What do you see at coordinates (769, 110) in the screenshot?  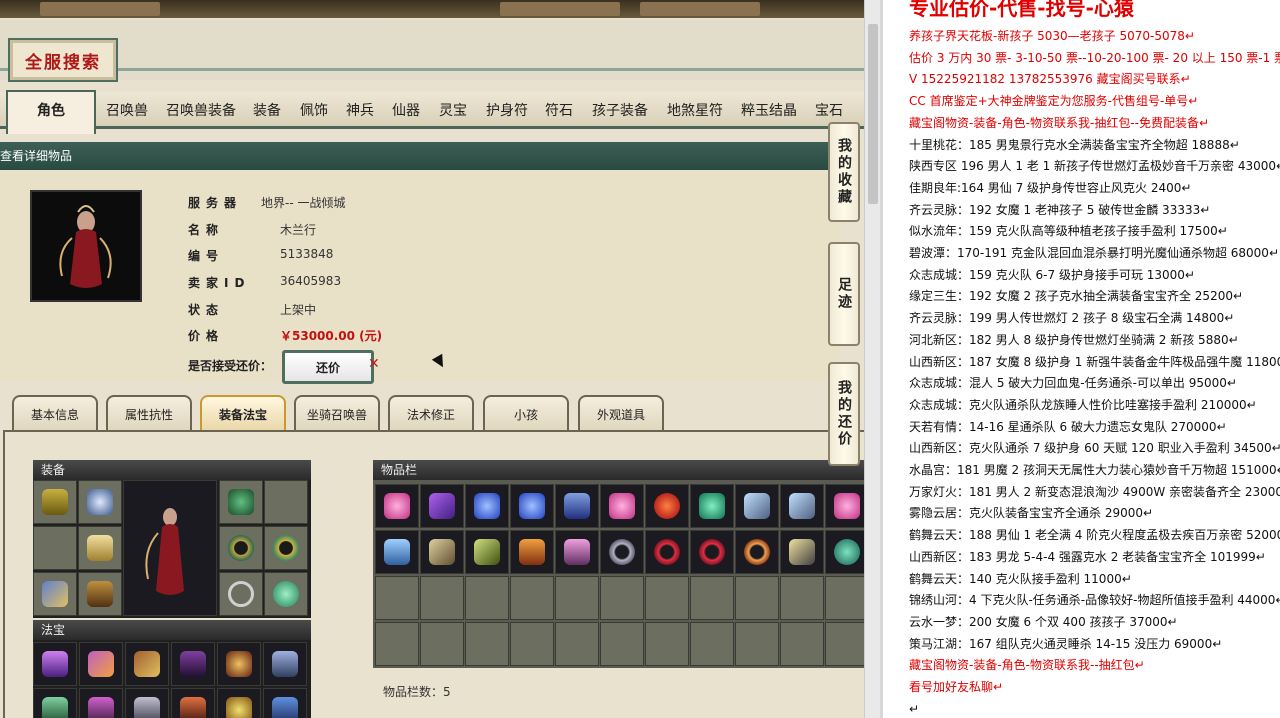 I see `tab-jade-crystal: 粹玉结晶` at bounding box center [769, 110].